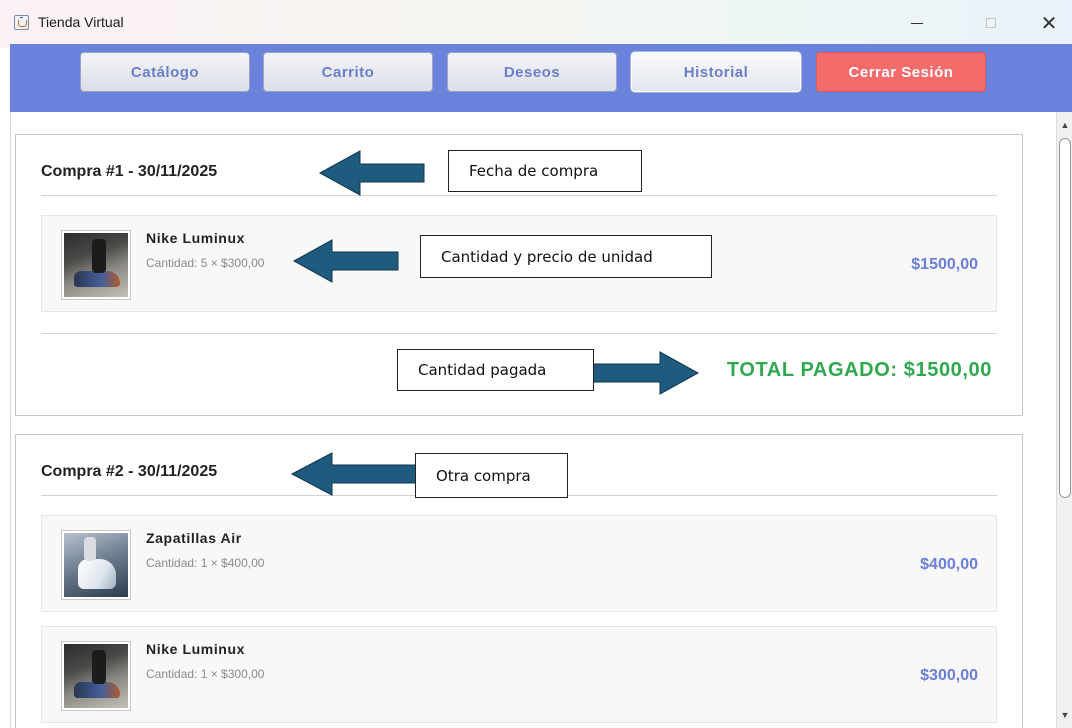 The height and width of the screenshot is (728, 1072). I want to click on cart-button: Carrito, so click(348, 72).